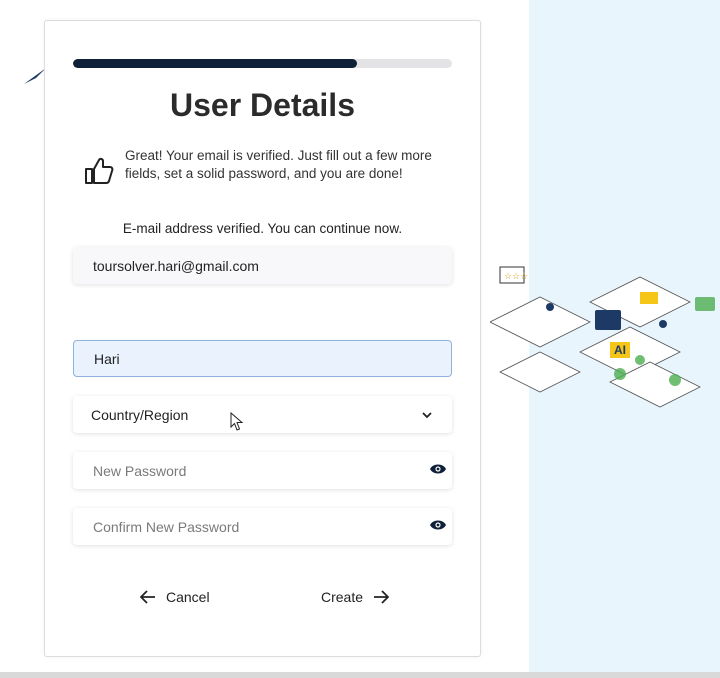  What do you see at coordinates (140, 470) in the screenshot?
I see `new-password-placeholder: New Password` at bounding box center [140, 470].